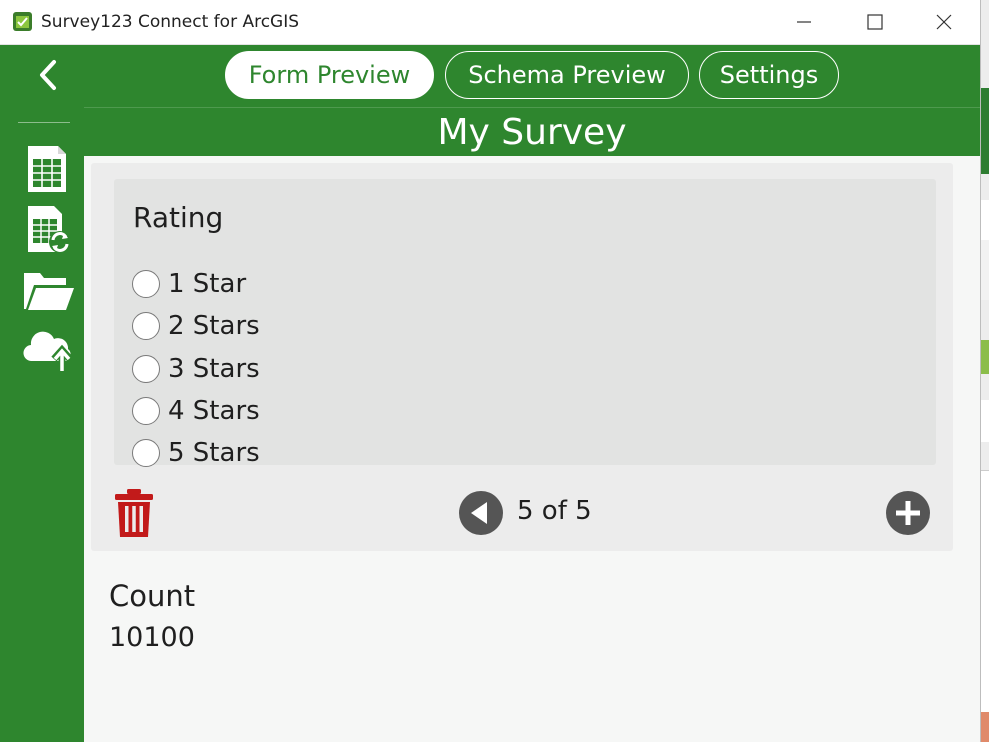 The width and height of the screenshot is (989, 742). What do you see at coordinates (908, 513) in the screenshot?
I see `add-record-icon` at bounding box center [908, 513].